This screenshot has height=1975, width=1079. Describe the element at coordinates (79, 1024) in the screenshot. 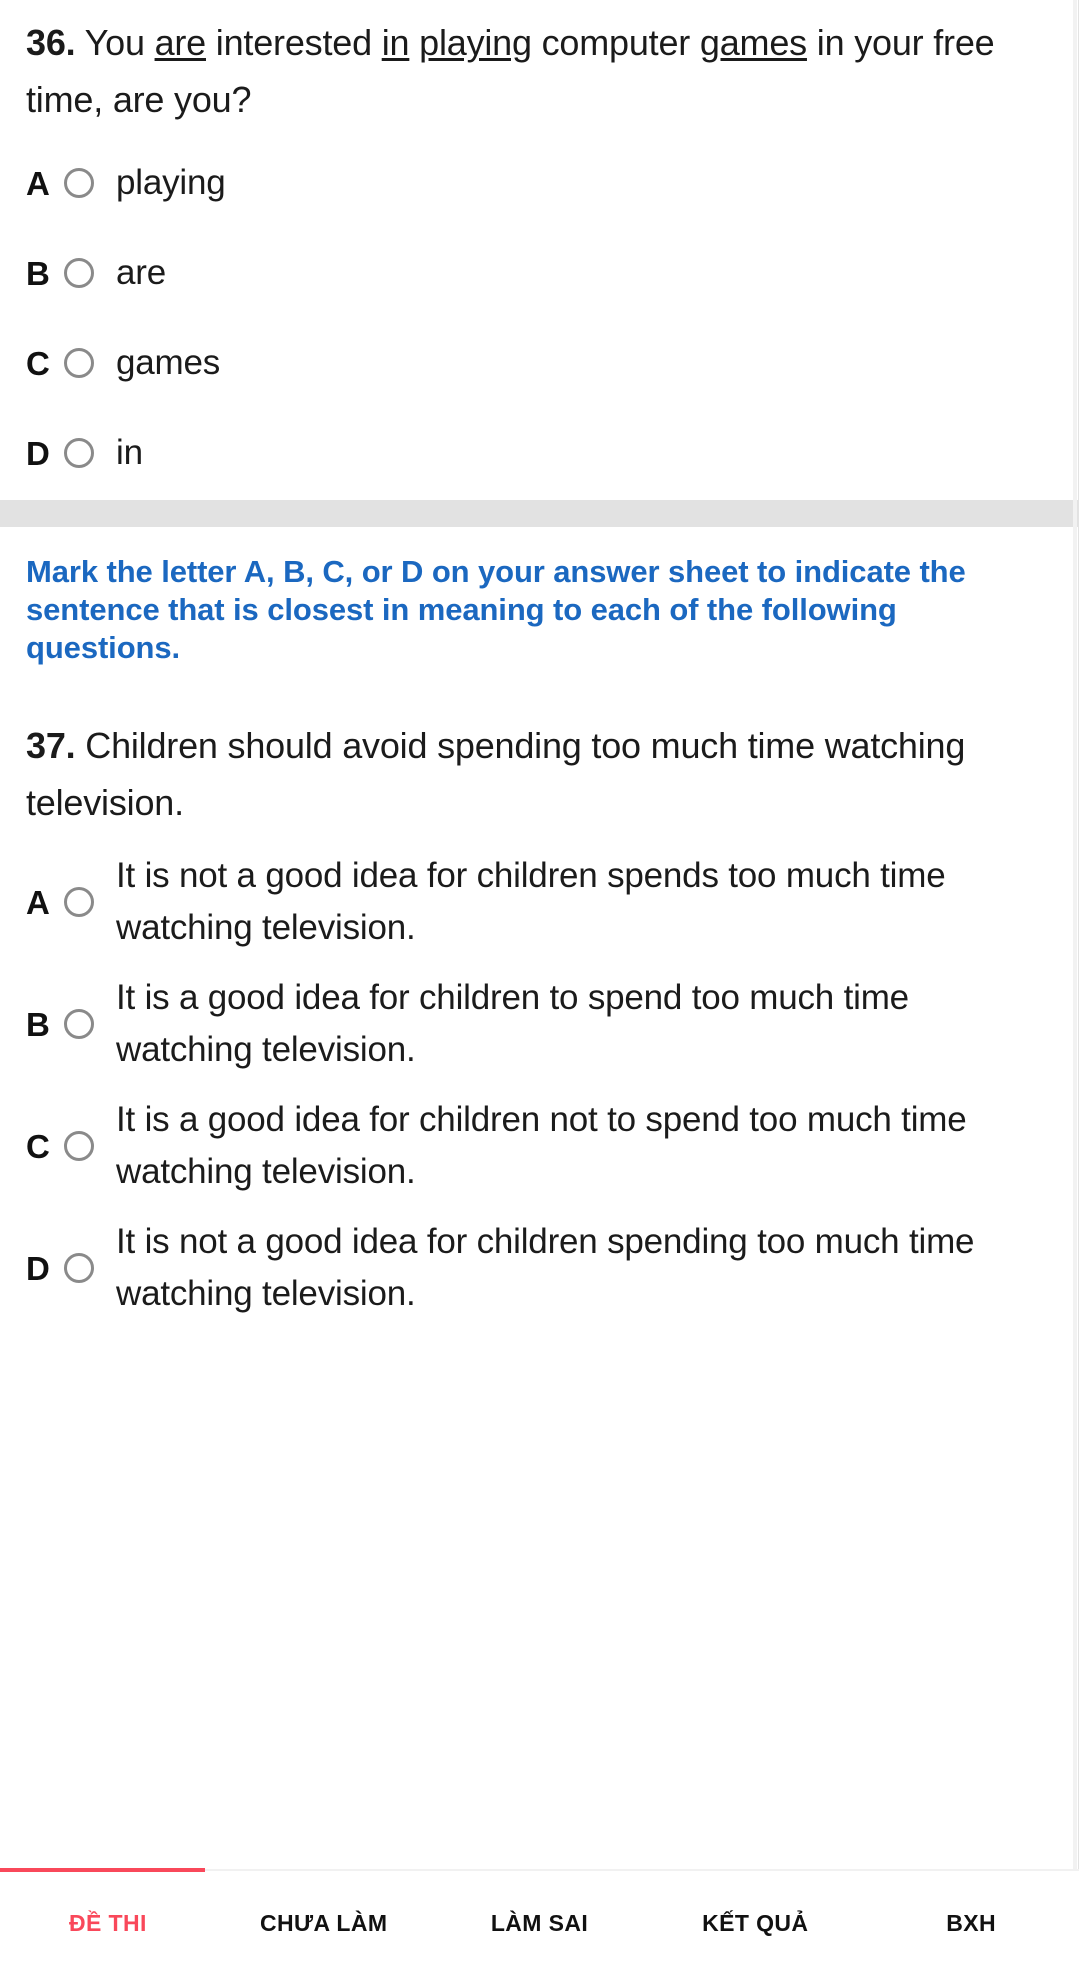

I see `radio-icon-37-b` at that location.